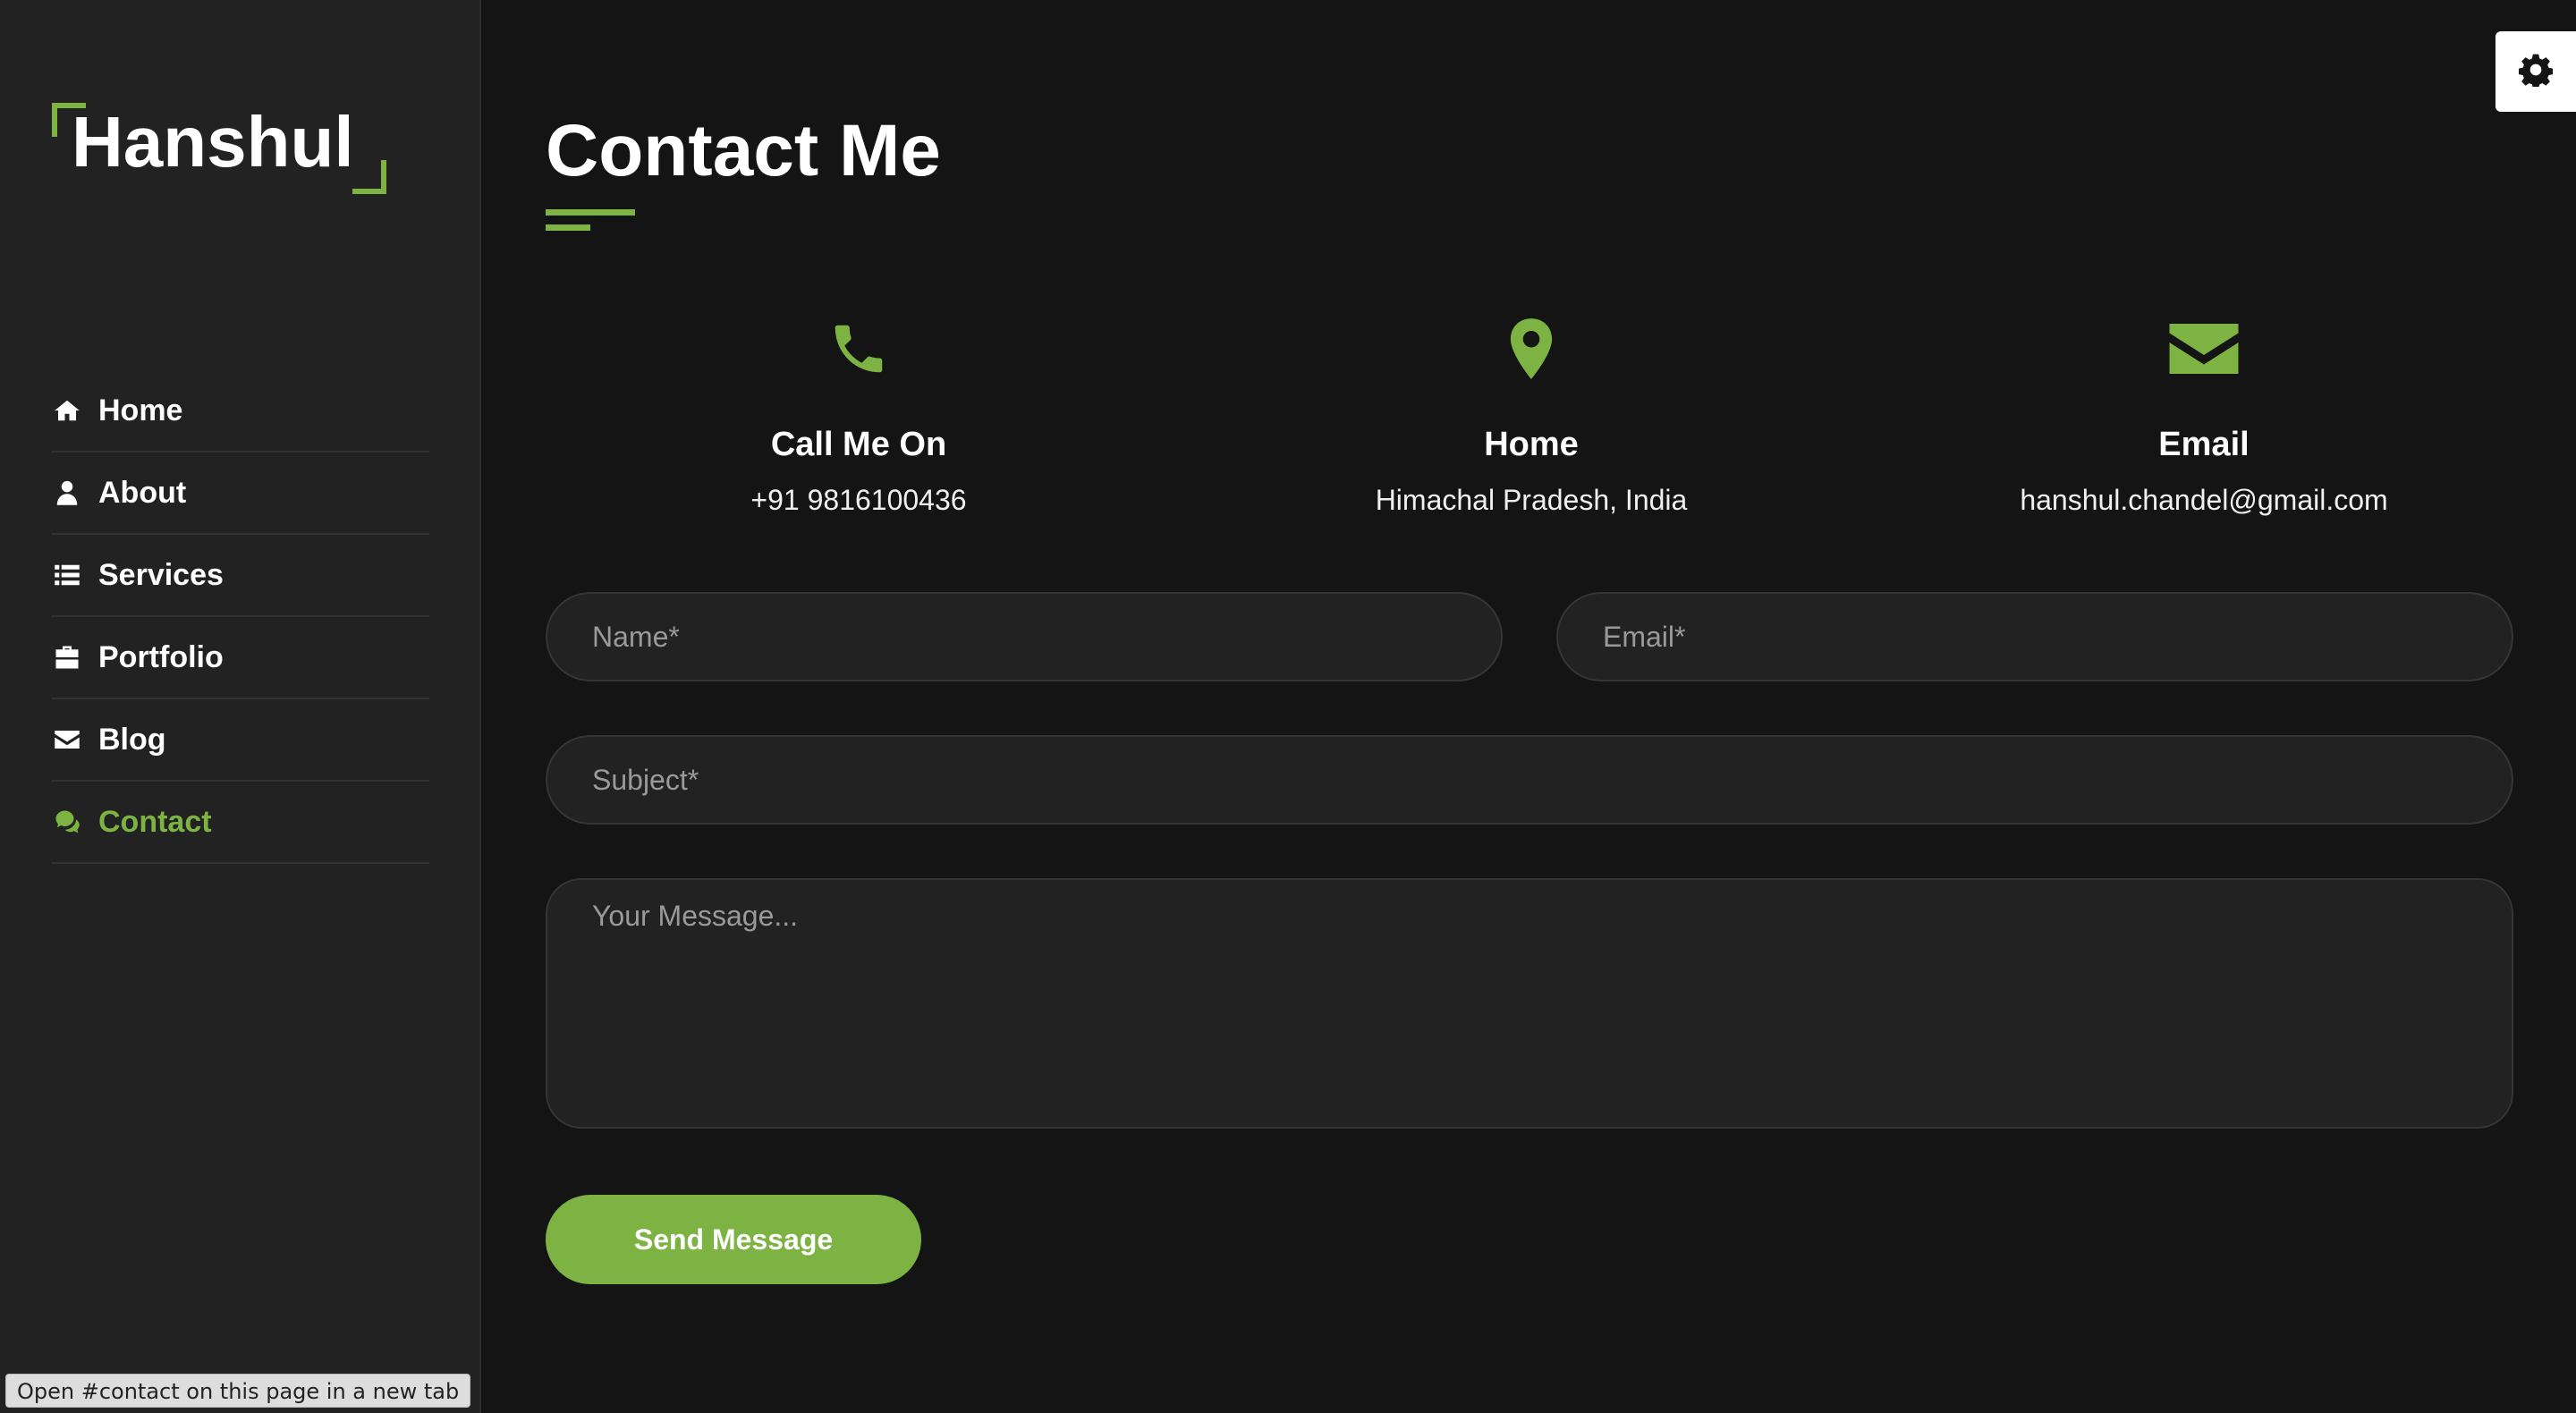 Image resolution: width=2576 pixels, height=1413 pixels. Describe the element at coordinates (67, 410) in the screenshot. I see `home-icon` at that location.